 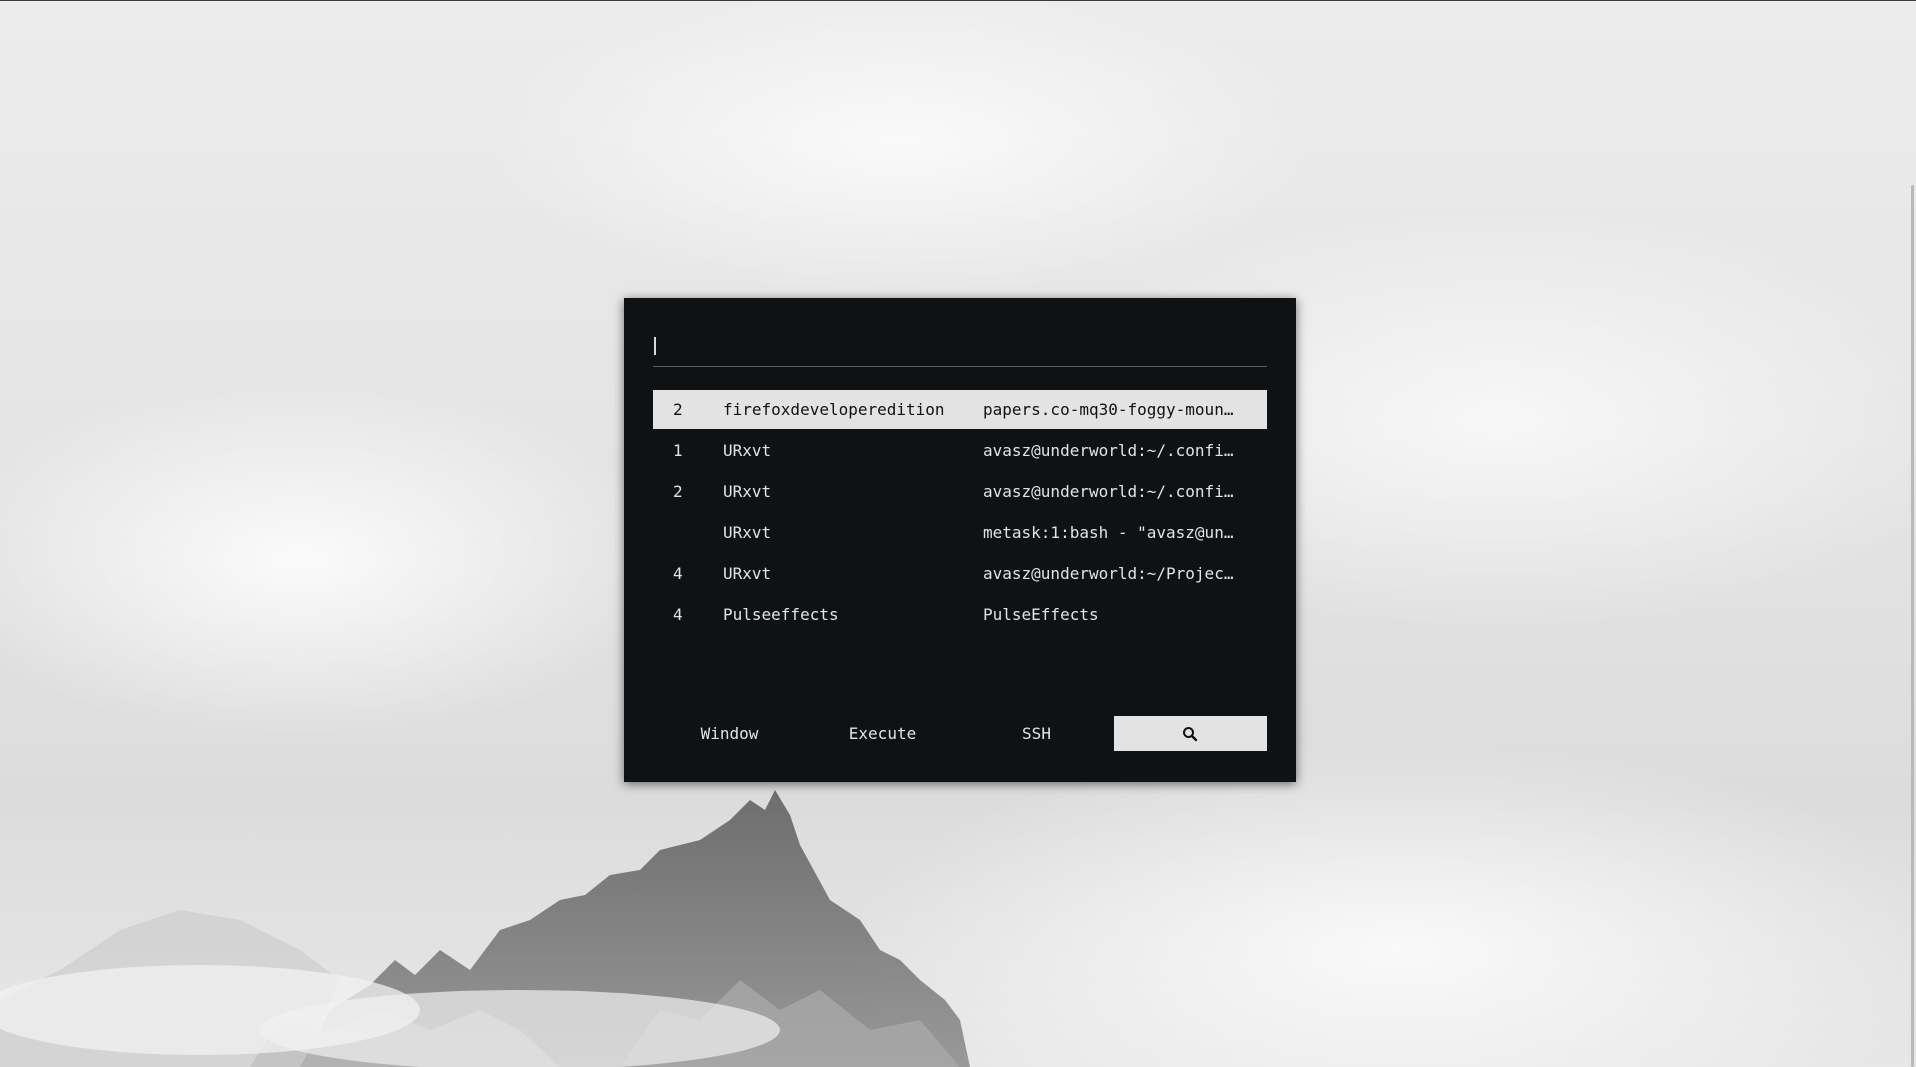 I want to click on window-title: PulseEffects, so click(x=1041, y=614).